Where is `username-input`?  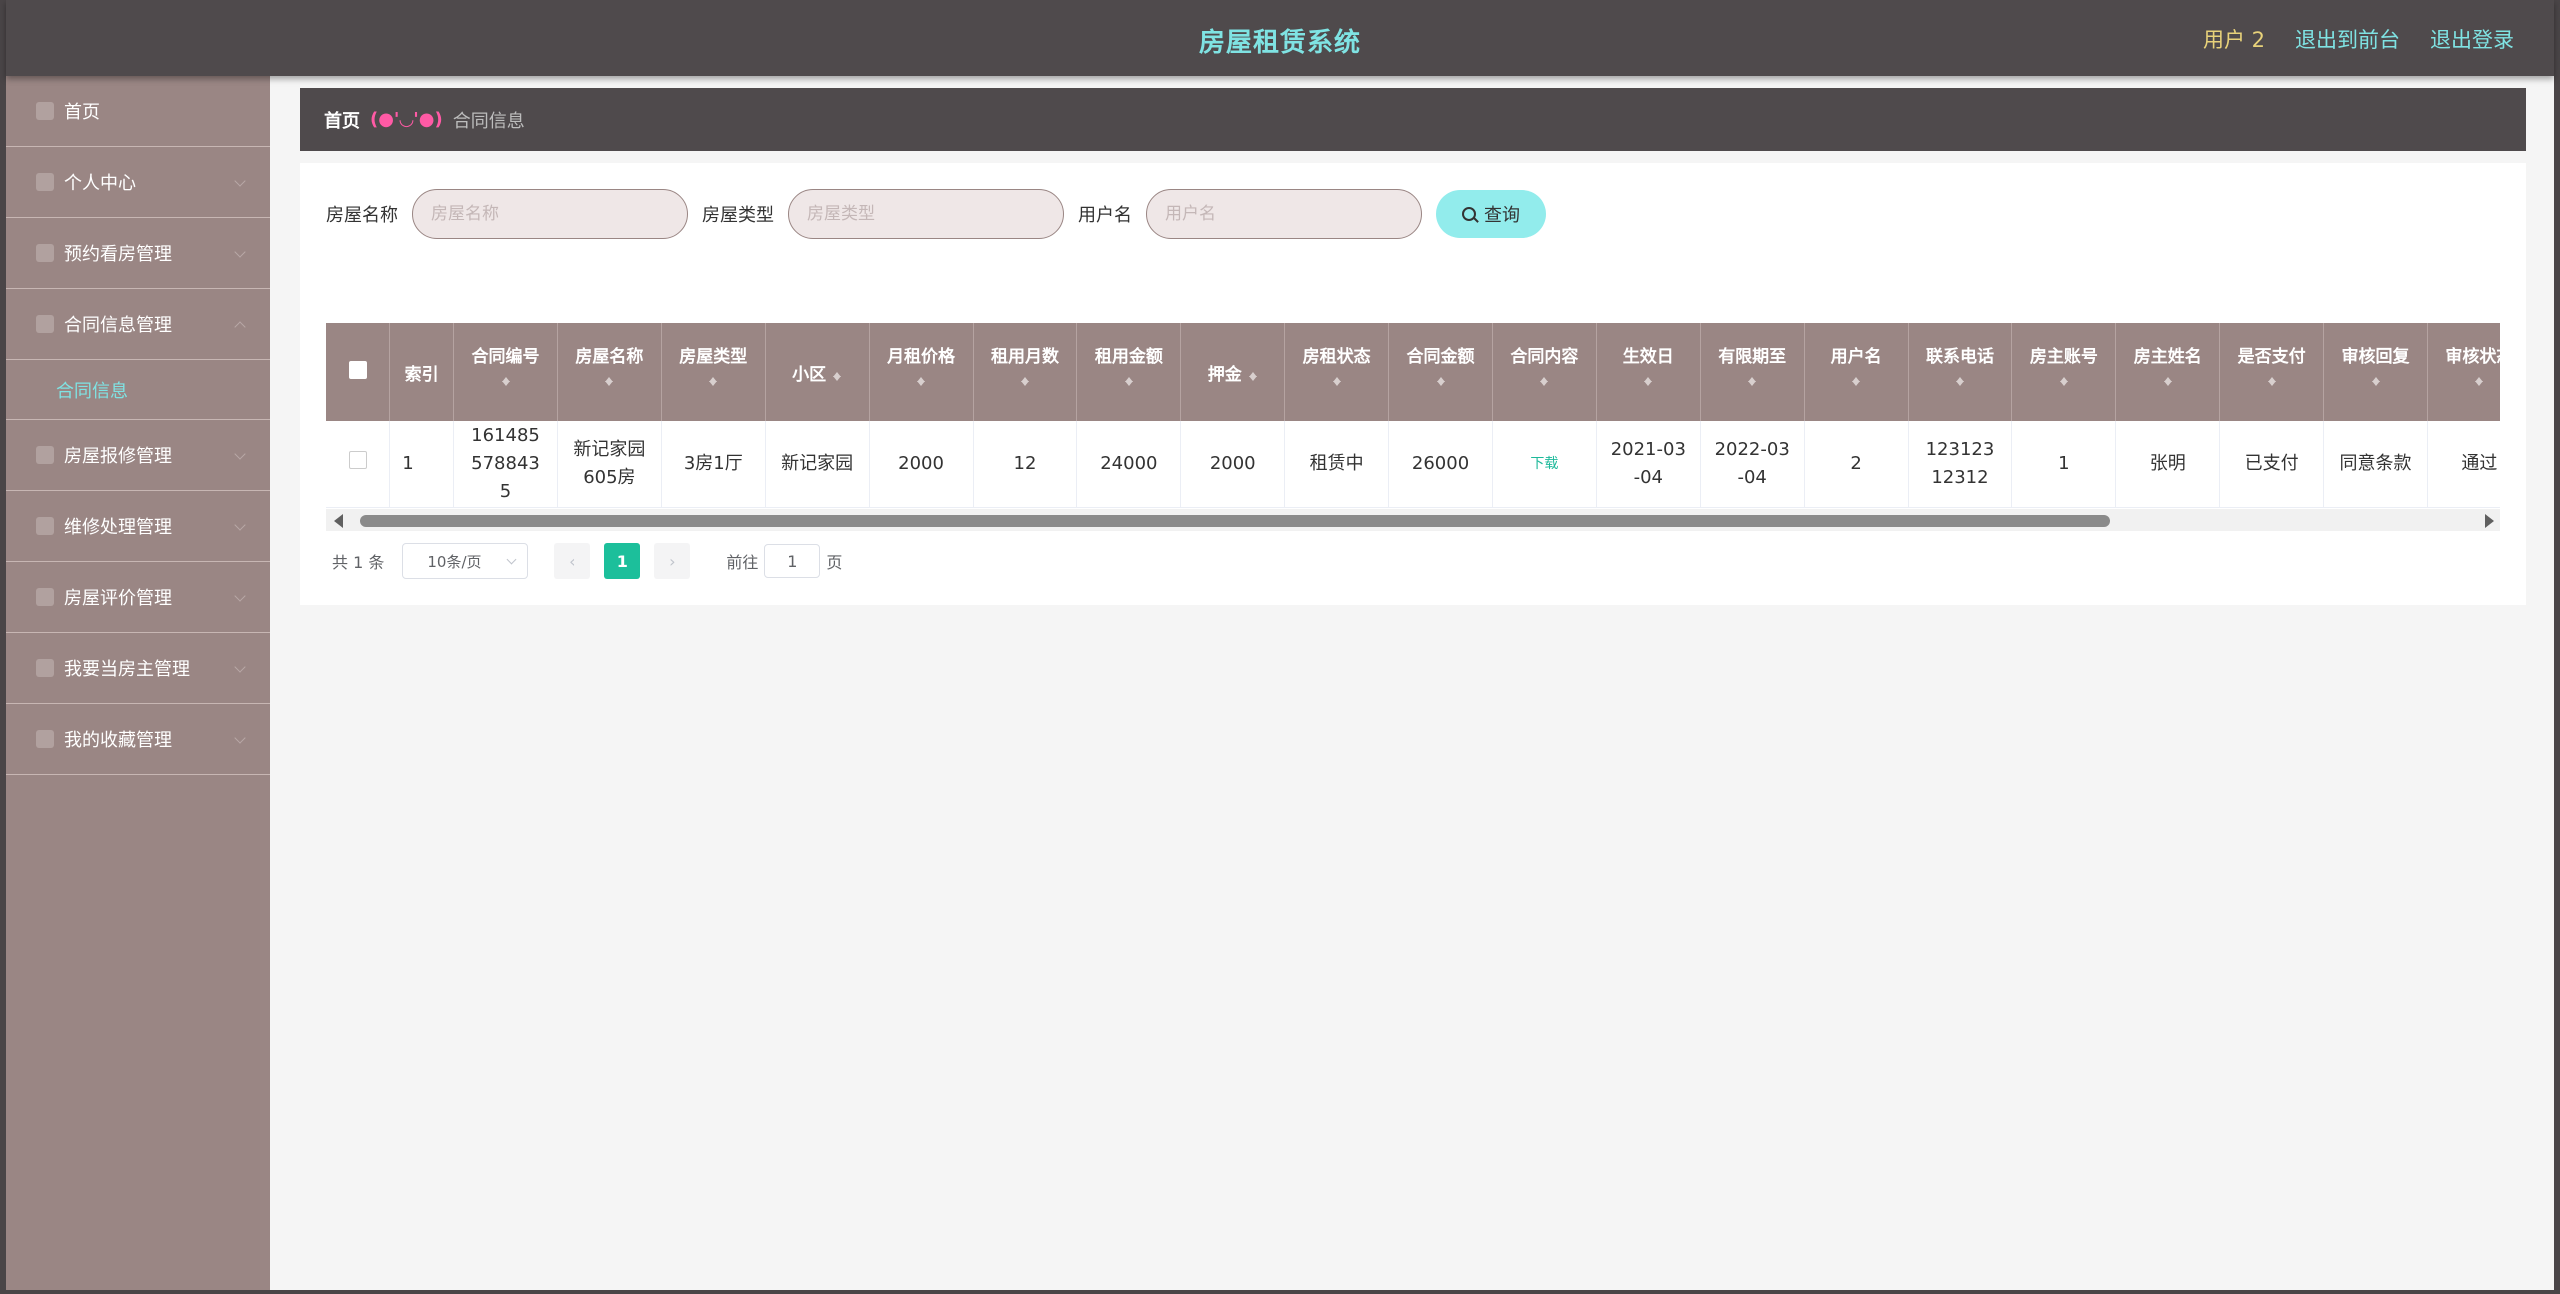
username-input is located at coordinates (1284, 214).